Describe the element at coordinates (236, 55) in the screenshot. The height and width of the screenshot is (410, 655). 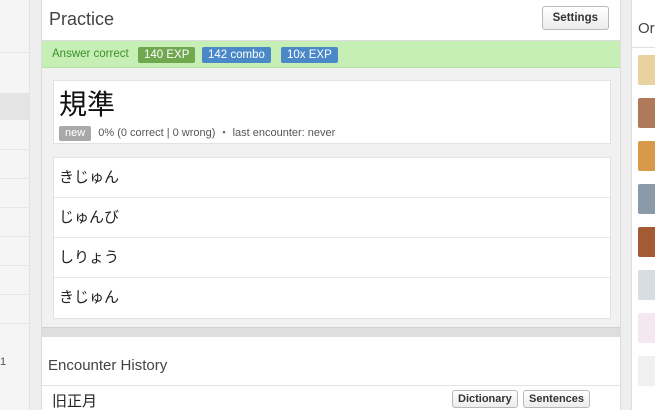
I see `combo-badge: 142 combo` at that location.